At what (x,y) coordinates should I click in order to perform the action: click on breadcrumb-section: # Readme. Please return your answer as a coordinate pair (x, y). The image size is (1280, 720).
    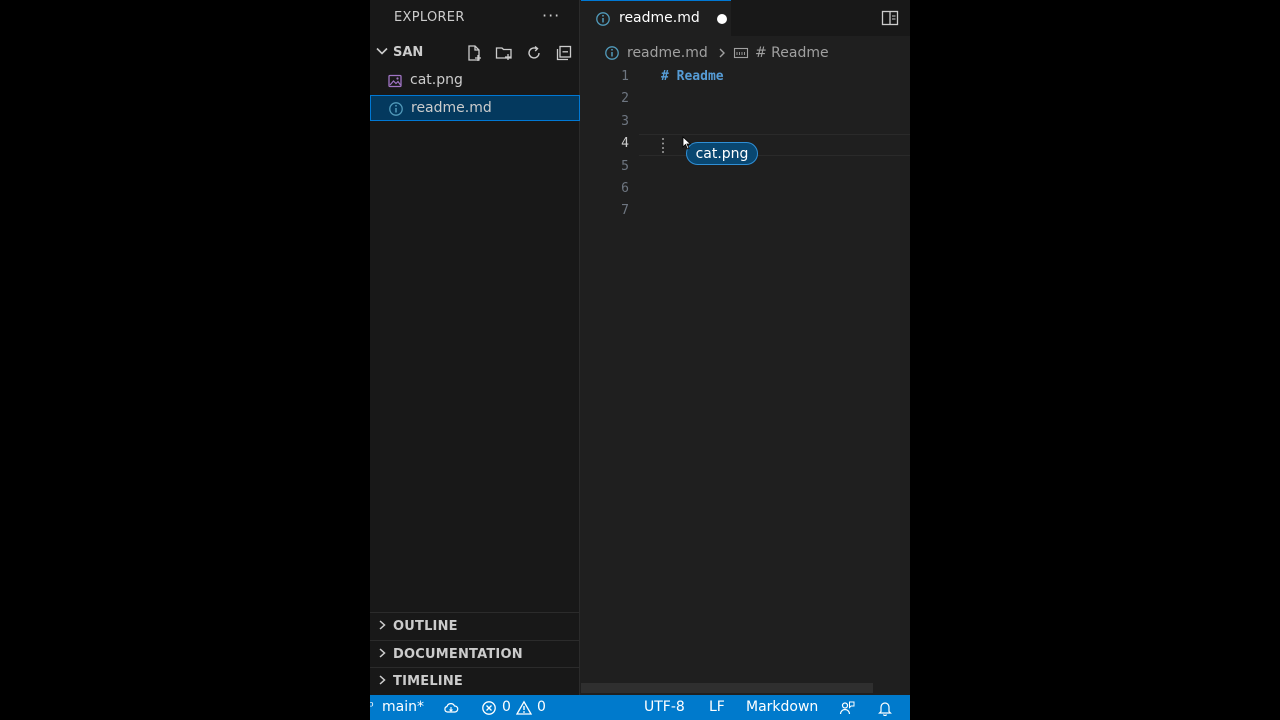
    Looking at the image, I should click on (792, 53).